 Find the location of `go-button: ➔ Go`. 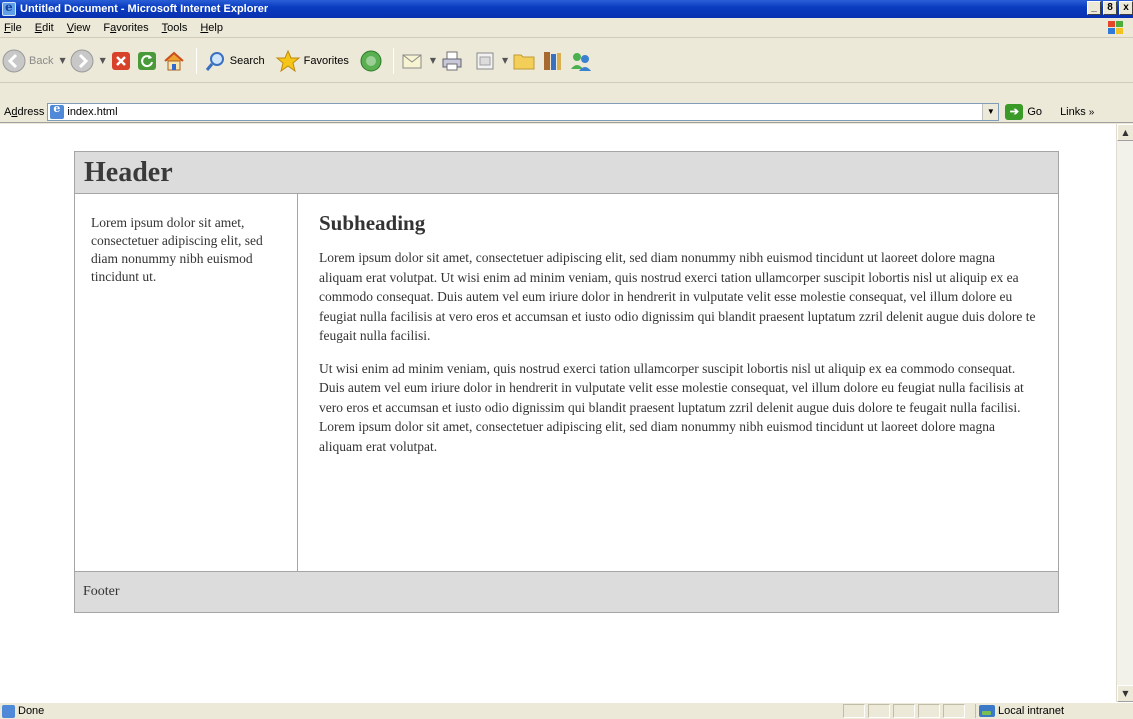

go-button: ➔ Go is located at coordinates (1024, 111).